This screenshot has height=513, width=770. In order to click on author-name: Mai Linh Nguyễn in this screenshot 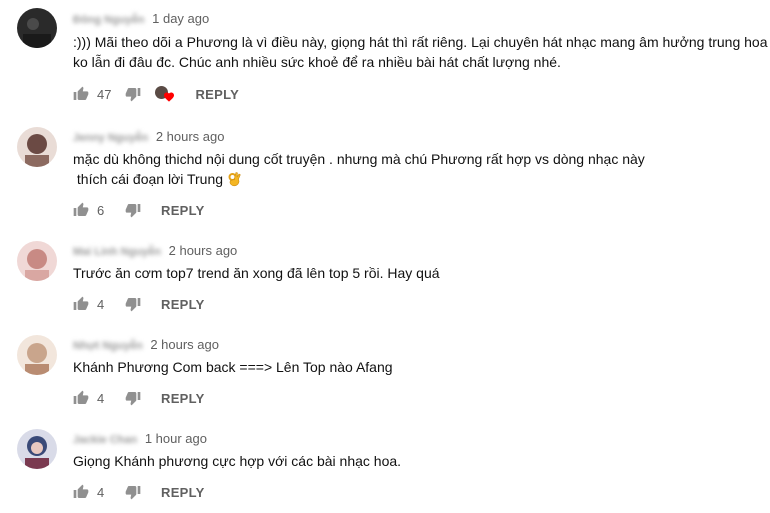, I will do `click(117, 252)`.